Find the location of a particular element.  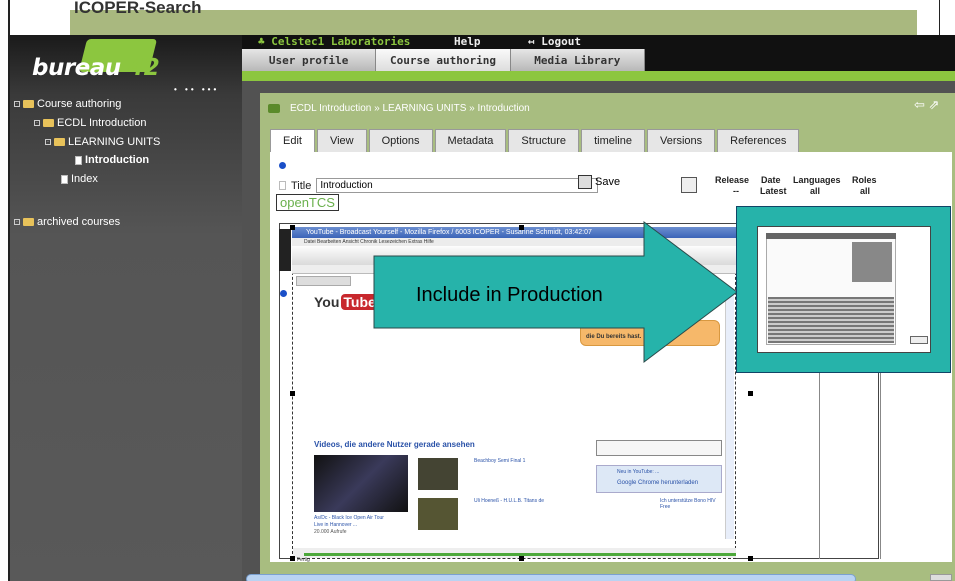

preview-button is located at coordinates (919, 340).